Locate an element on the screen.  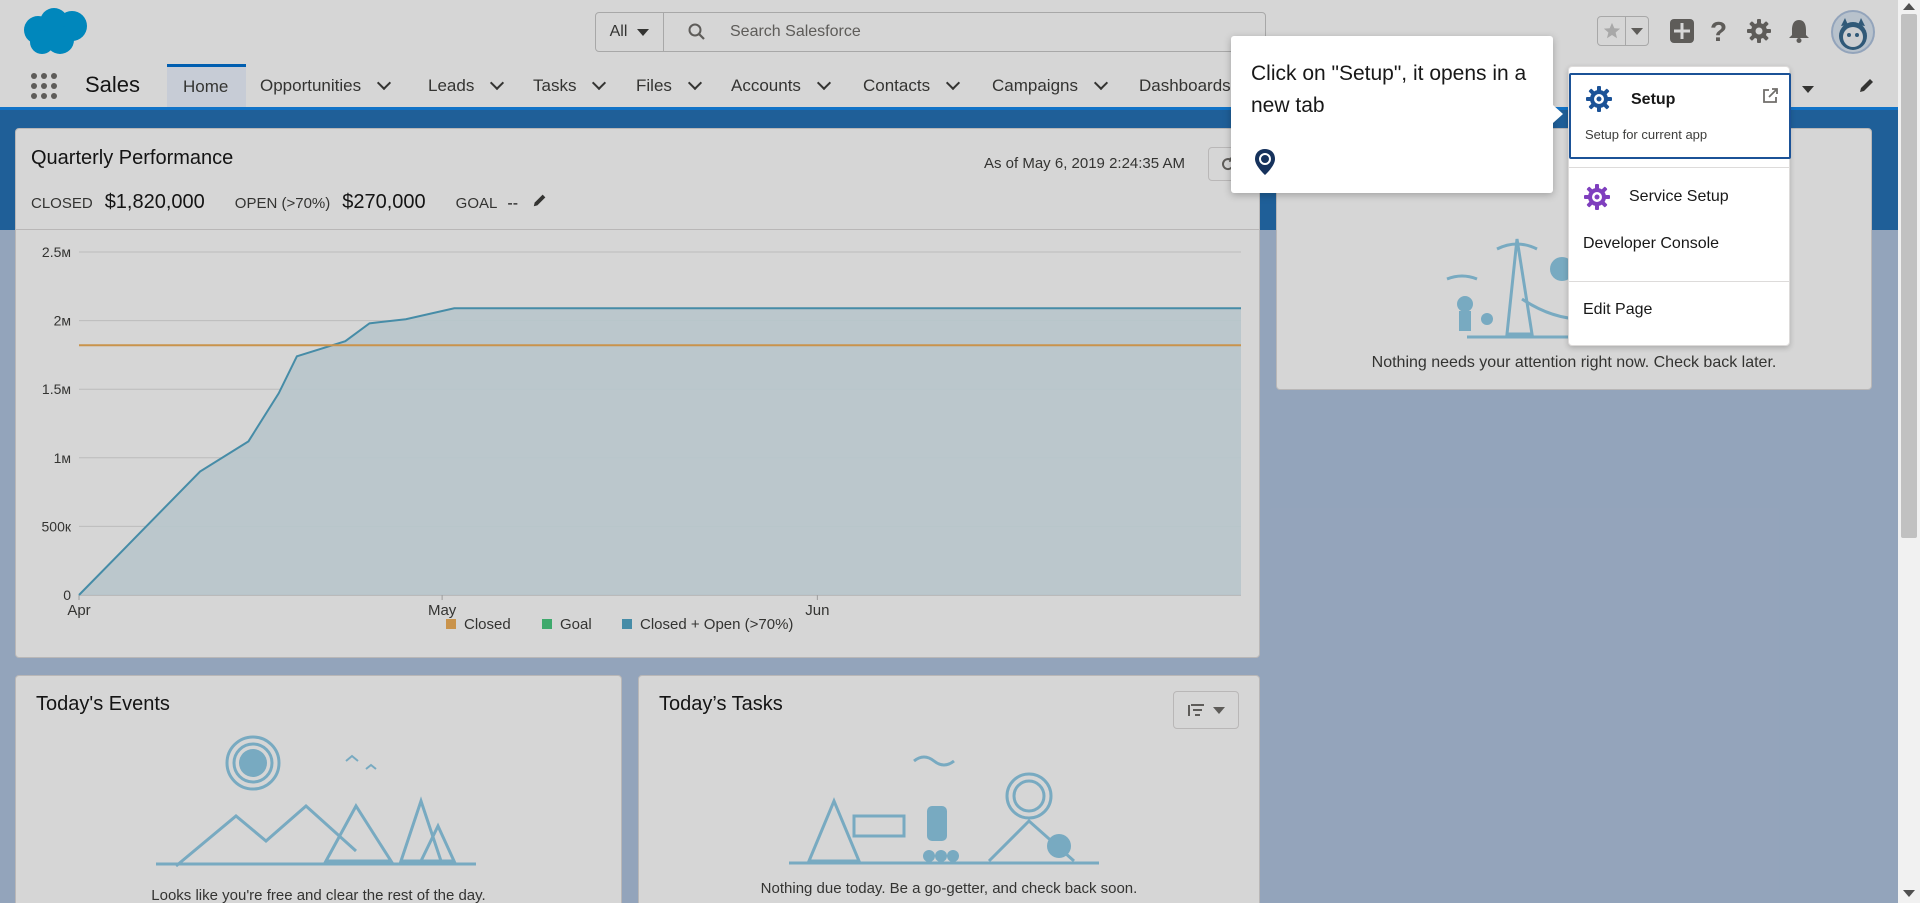
menu-item-edit-page: Edit Page is located at coordinates (1679, 309).